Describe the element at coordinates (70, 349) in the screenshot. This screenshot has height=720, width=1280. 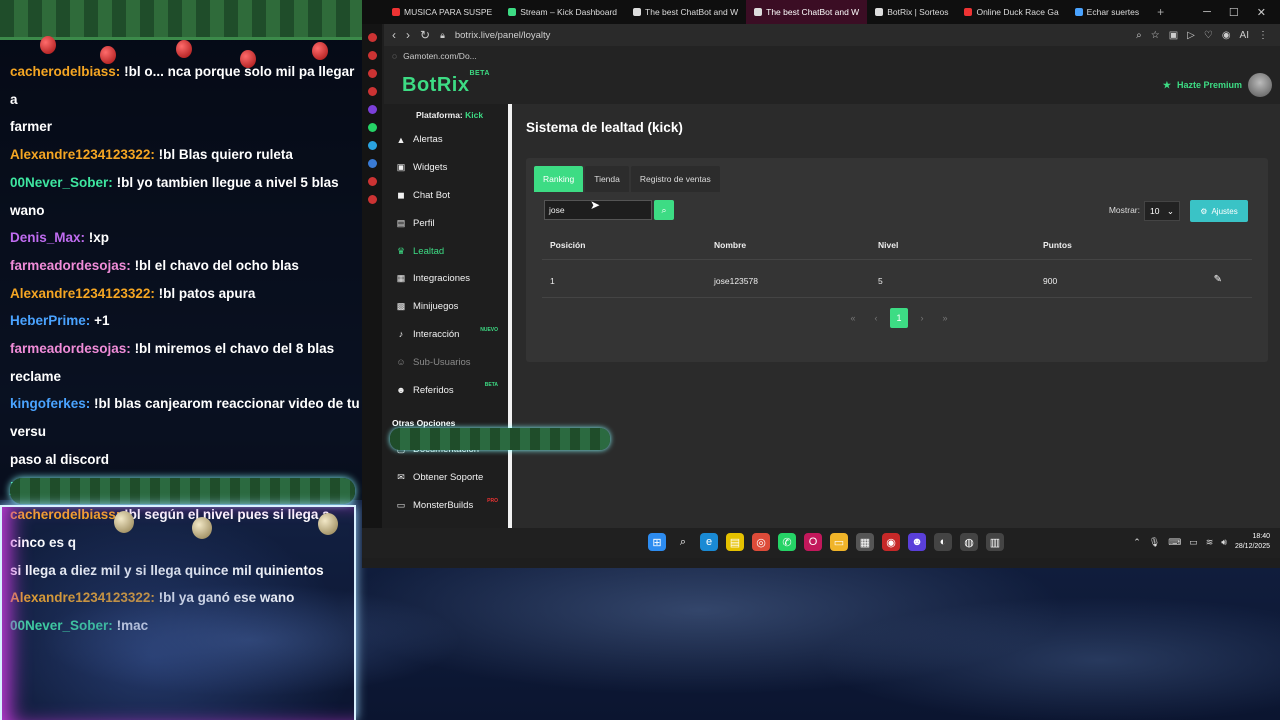
I see `chat-username: farmeadordesojas:` at that location.